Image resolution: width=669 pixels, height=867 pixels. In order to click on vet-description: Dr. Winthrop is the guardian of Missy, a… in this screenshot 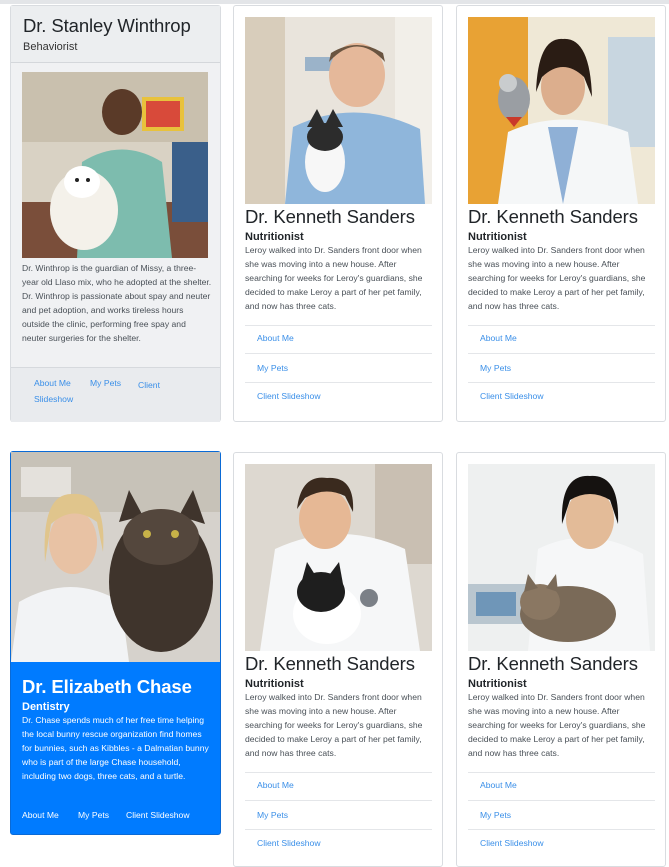, I will do `click(117, 303)`.